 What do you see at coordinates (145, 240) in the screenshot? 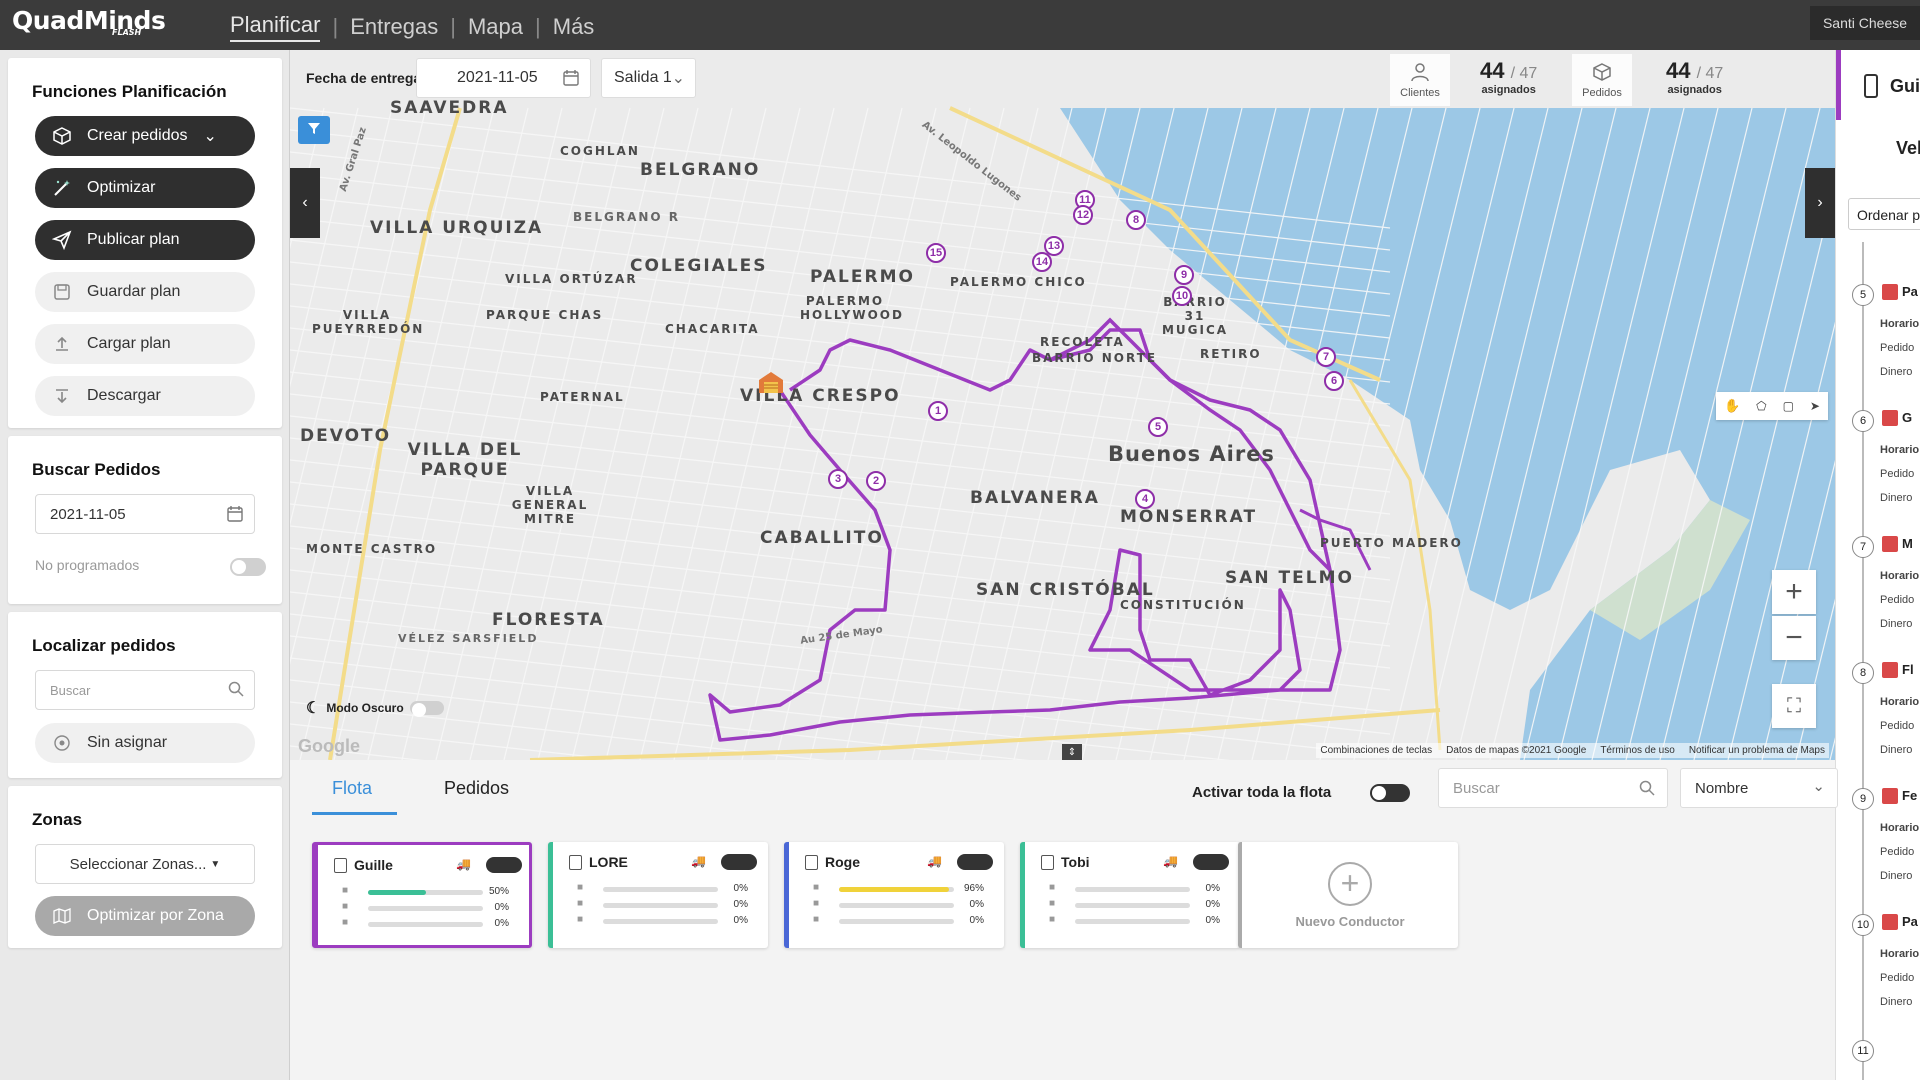
I see `publicar-plan-button: Publicar plan` at bounding box center [145, 240].